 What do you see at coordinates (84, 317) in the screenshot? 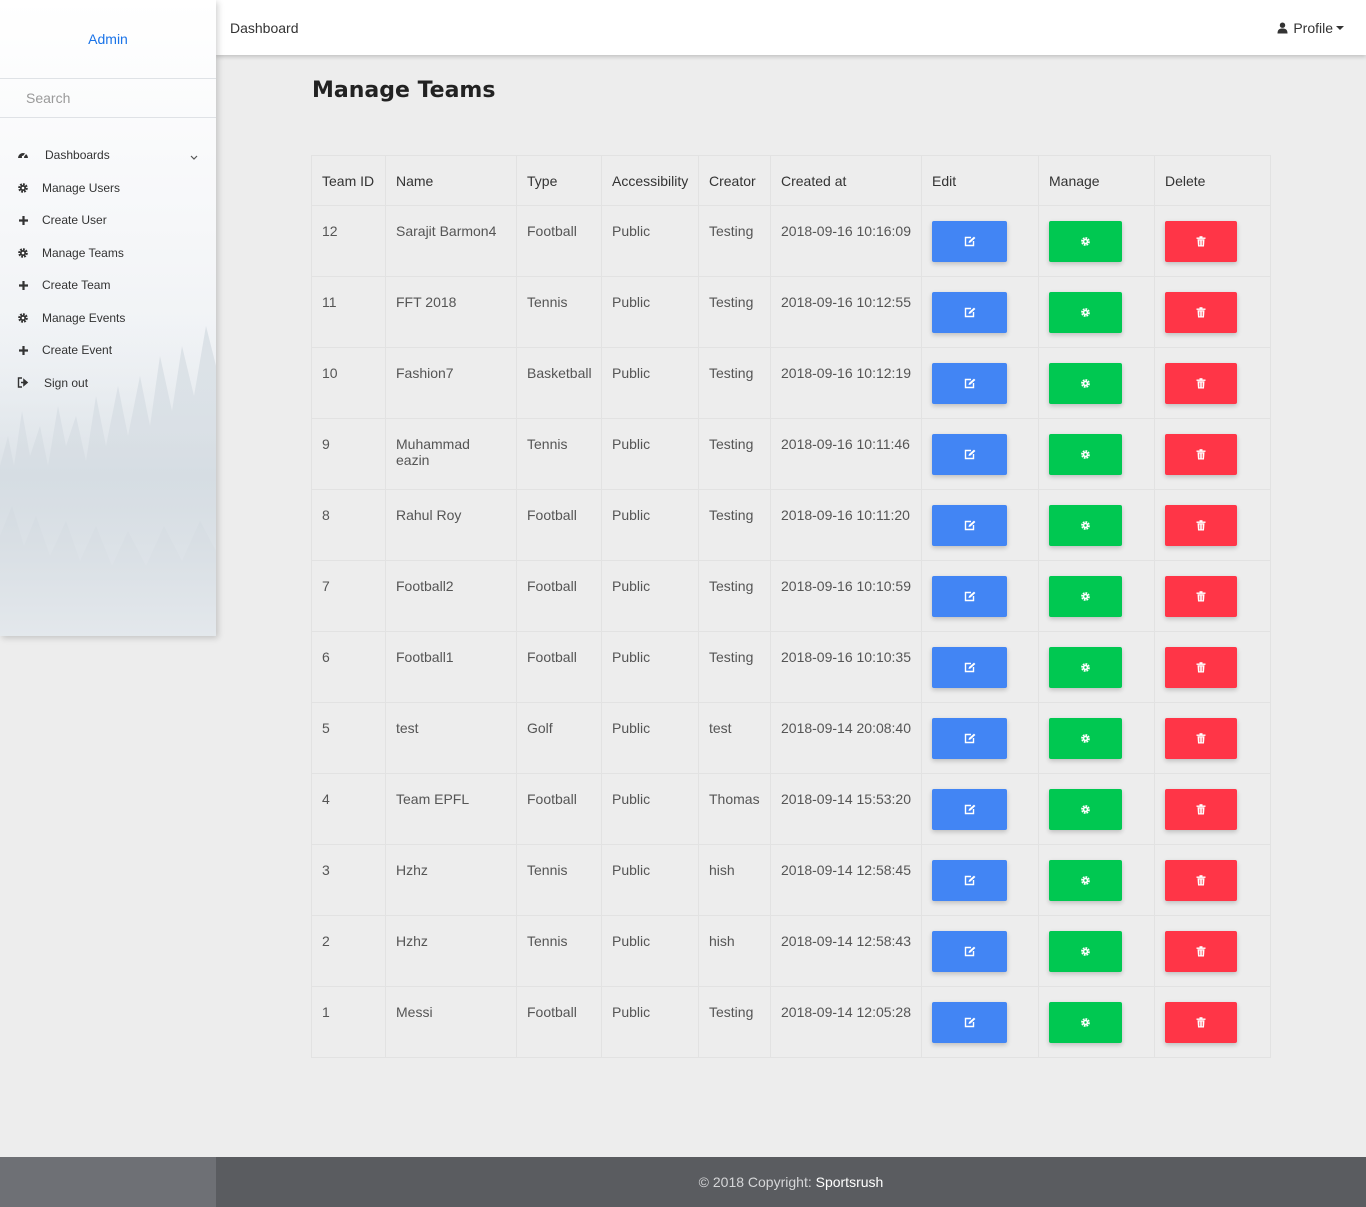
I see `sidebar-item-label: Manage Events` at bounding box center [84, 317].